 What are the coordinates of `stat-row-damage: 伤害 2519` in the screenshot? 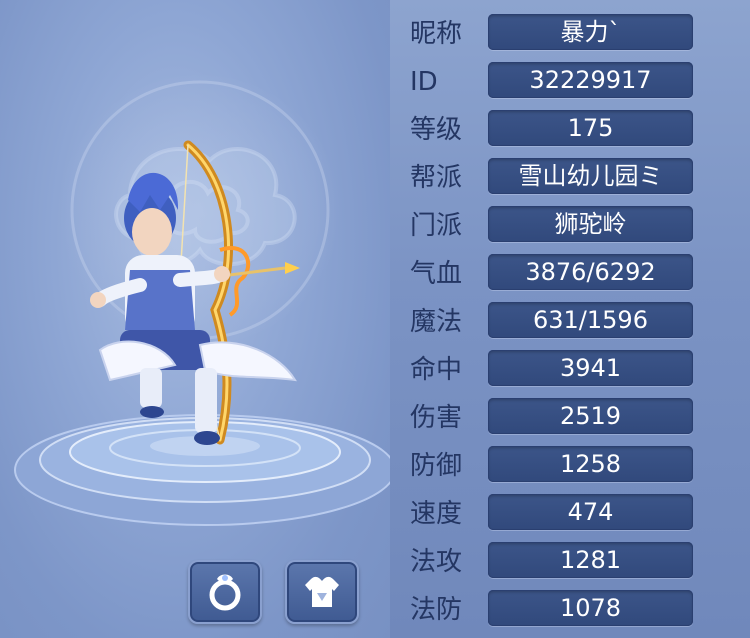 It's located at (554, 420).